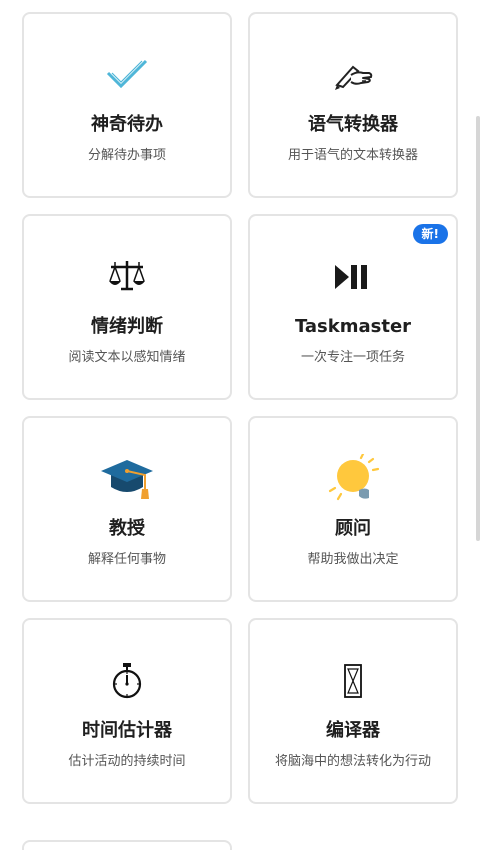  What do you see at coordinates (127, 681) in the screenshot?
I see `stopwatch-icon` at bounding box center [127, 681].